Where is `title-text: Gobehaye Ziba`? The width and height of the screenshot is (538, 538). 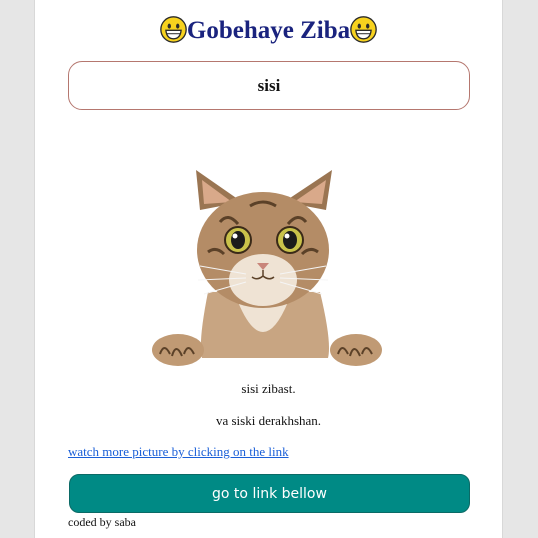
title-text: Gobehaye Ziba is located at coordinates (268, 30).